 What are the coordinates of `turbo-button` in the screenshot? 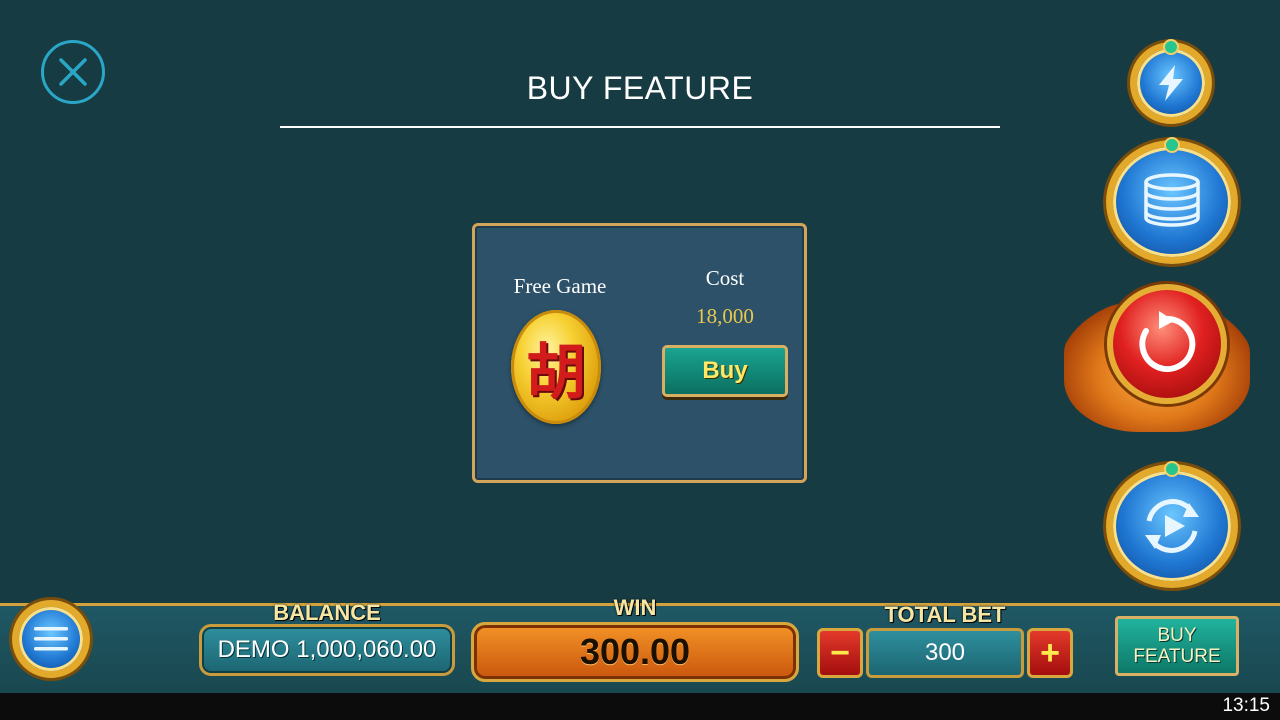 It's located at (1171, 81).